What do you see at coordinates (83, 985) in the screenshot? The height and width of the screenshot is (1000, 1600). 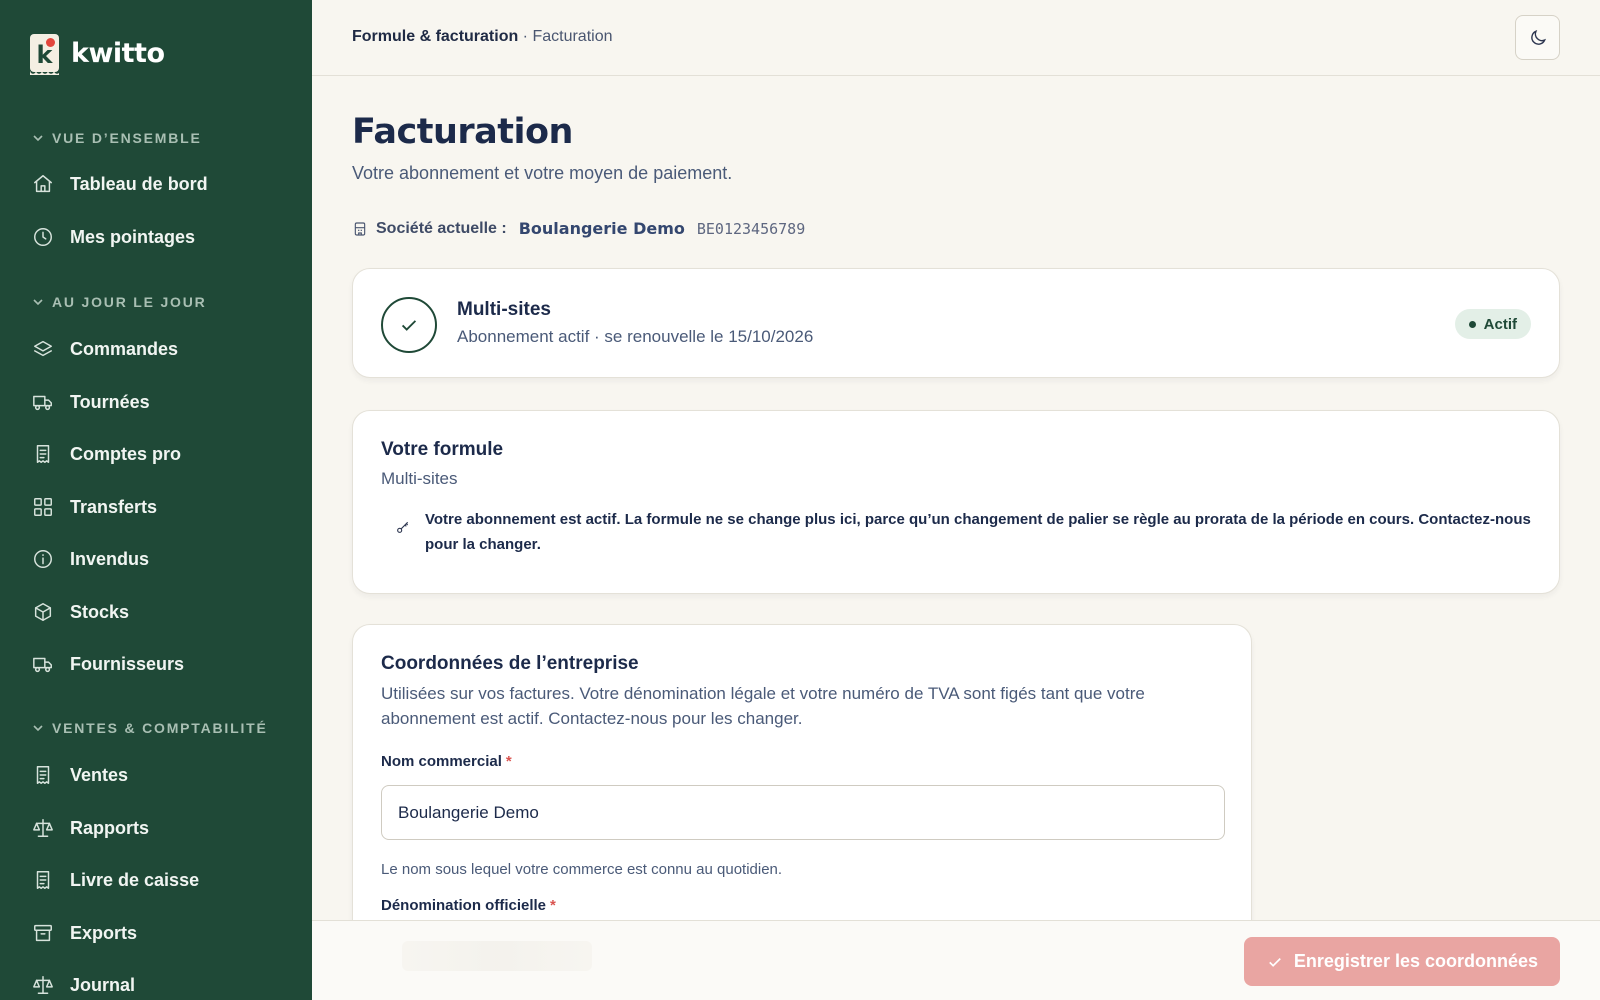 I see `sidebar-item-journal: Journal` at bounding box center [83, 985].